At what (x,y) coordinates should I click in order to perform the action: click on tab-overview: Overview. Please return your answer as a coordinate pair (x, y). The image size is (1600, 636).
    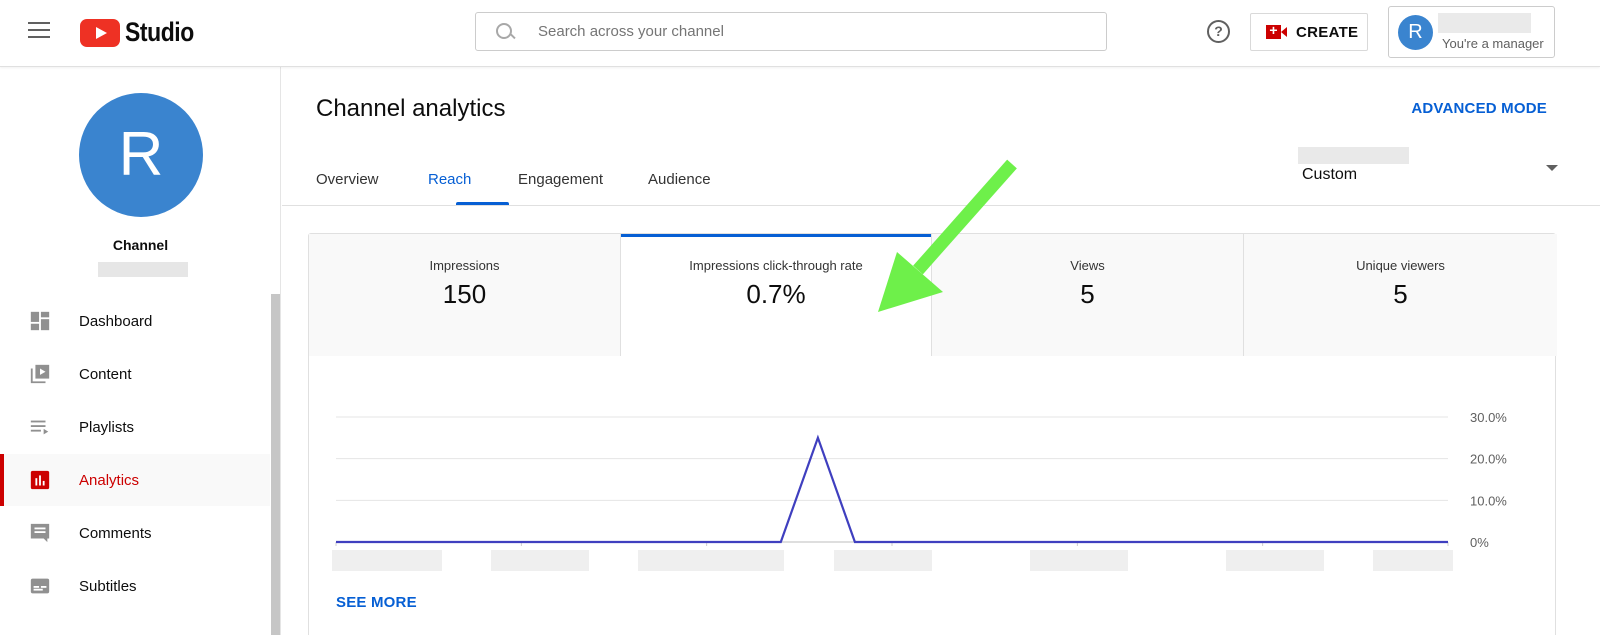
    Looking at the image, I should click on (347, 179).